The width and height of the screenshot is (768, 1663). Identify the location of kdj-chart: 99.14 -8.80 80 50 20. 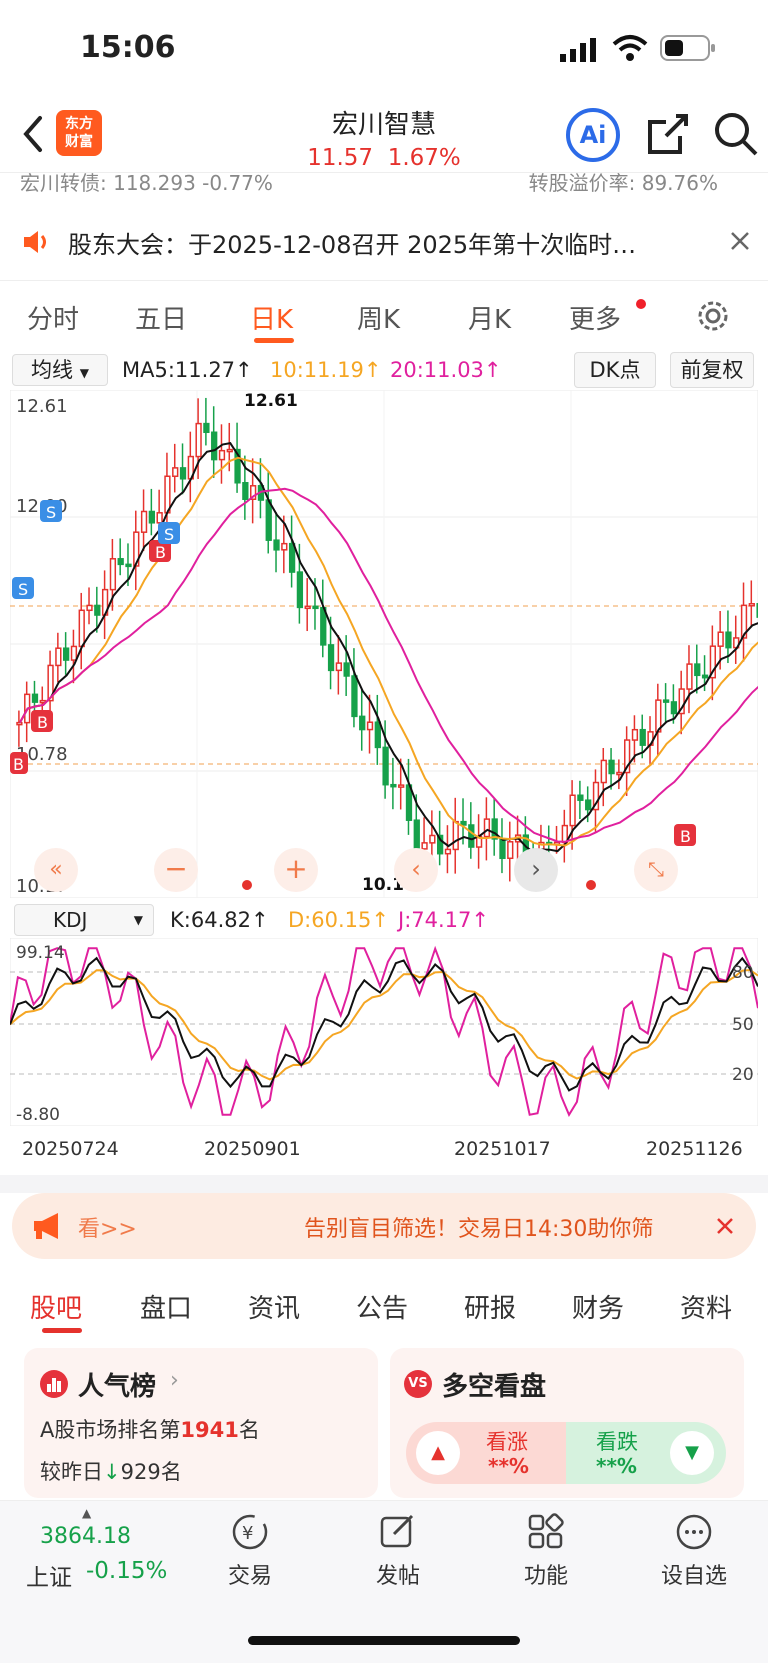
(384, 1032).